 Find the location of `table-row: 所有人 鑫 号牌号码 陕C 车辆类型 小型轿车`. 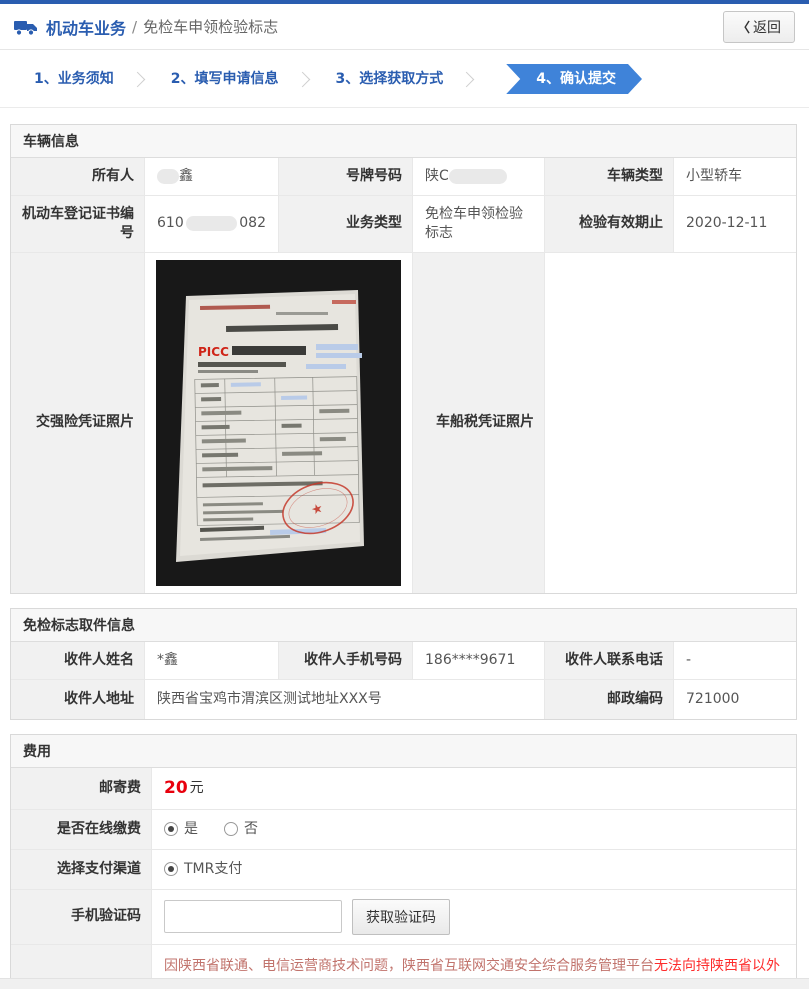

table-row: 所有人 鑫 号牌号码 陕C 车辆类型 小型轿车 is located at coordinates (403, 176).